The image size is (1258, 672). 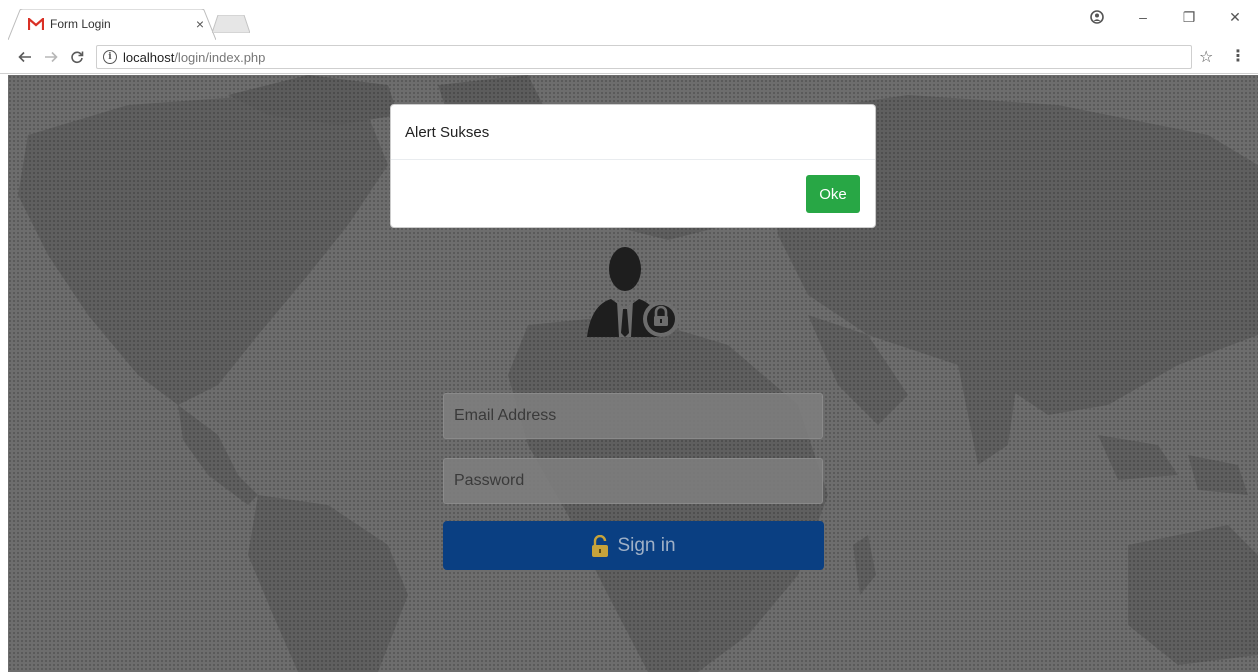 What do you see at coordinates (77, 57) in the screenshot?
I see `reload-icon` at bounding box center [77, 57].